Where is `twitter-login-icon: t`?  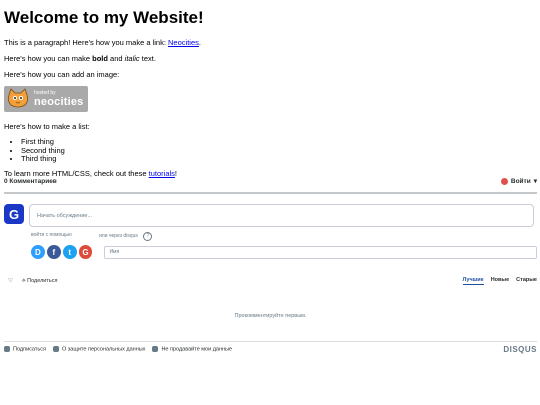
twitter-login-icon: t is located at coordinates (69, 252).